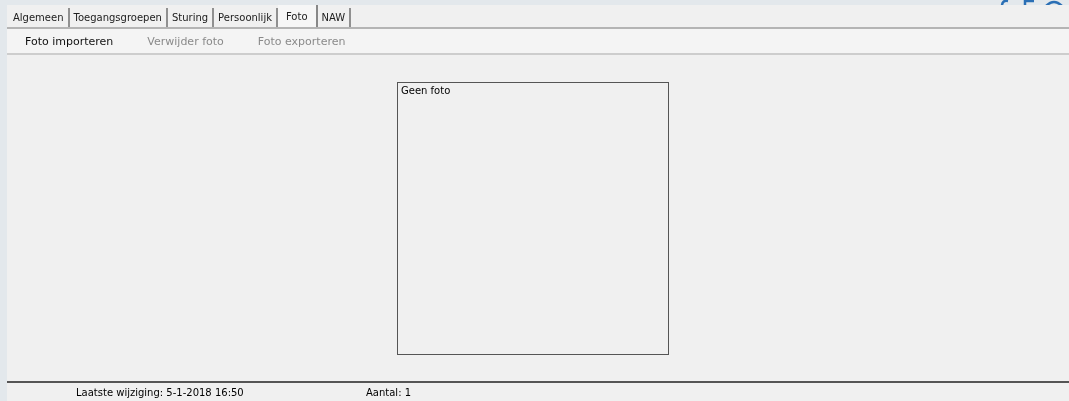  I want to click on count-text: Aantal: 1, so click(389, 392).